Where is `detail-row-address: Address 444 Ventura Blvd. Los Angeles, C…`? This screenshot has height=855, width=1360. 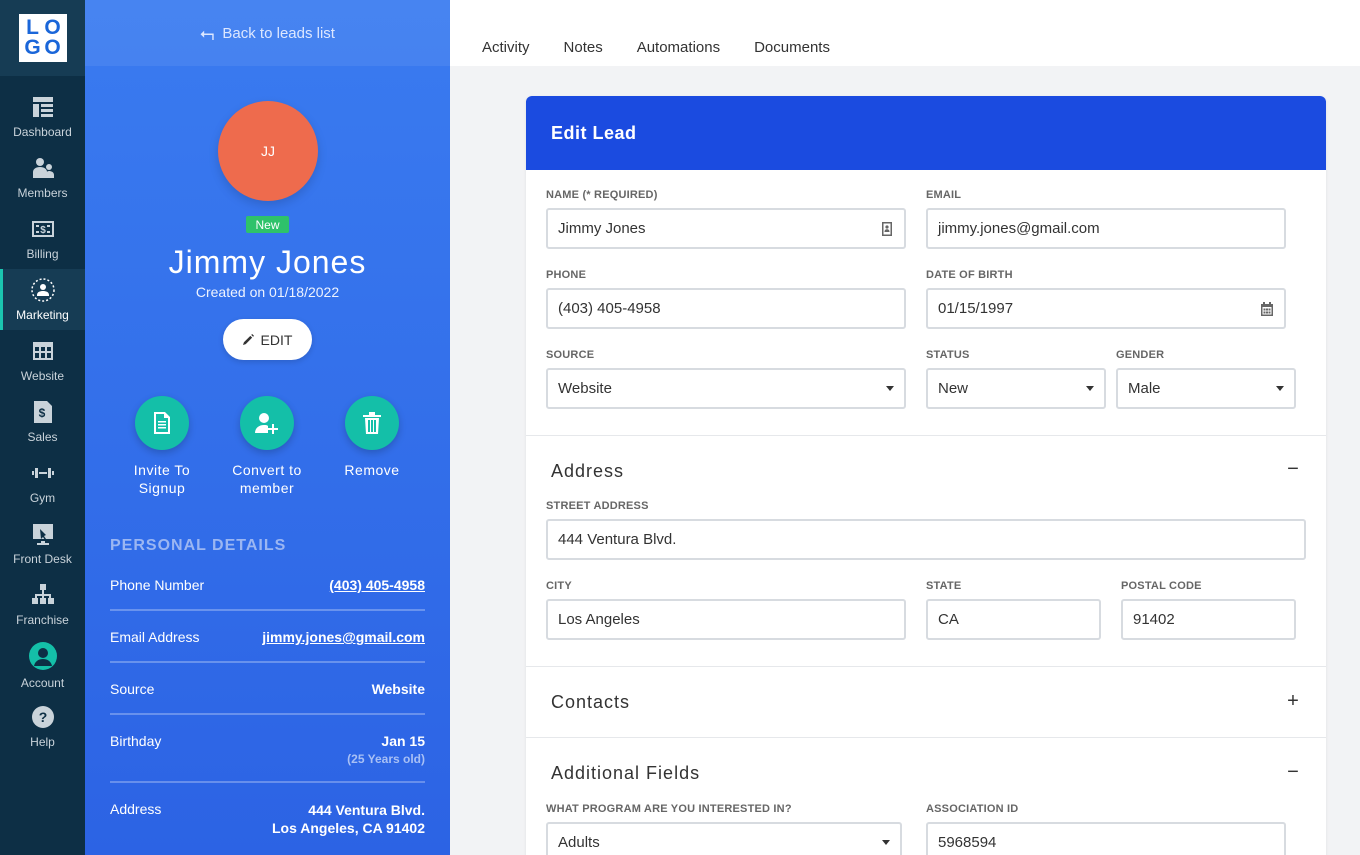
detail-row-address: Address 444 Ventura Blvd. Los Angeles, C… is located at coordinates (267, 814).